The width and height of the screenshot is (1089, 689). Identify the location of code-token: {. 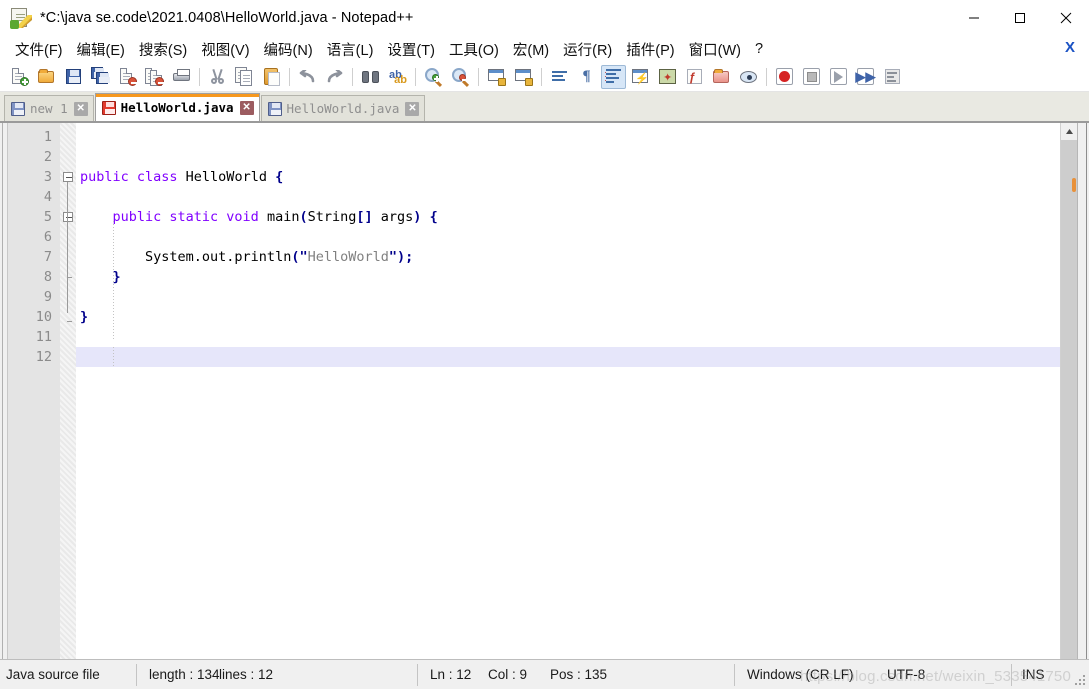
(433, 217).